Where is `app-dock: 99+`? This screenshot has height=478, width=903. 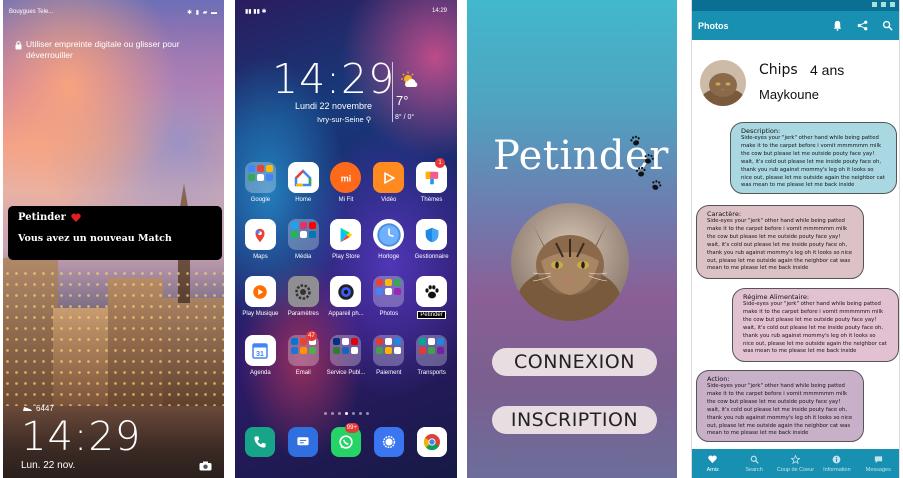 app-dock: 99+ is located at coordinates (346, 440).